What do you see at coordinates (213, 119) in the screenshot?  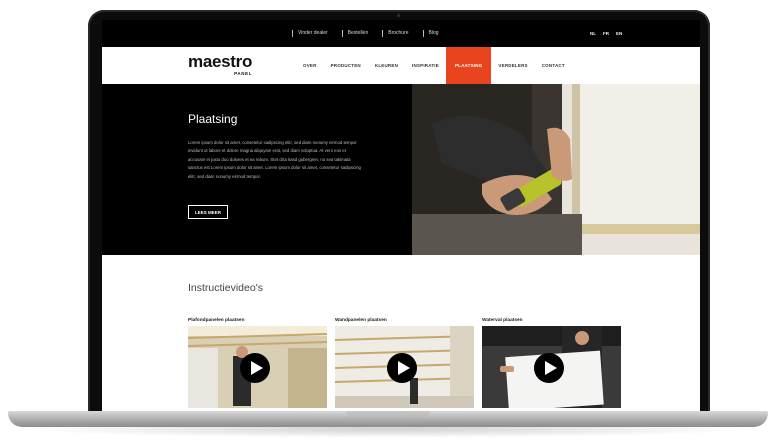 I see `hero-title: Plaatsing` at bounding box center [213, 119].